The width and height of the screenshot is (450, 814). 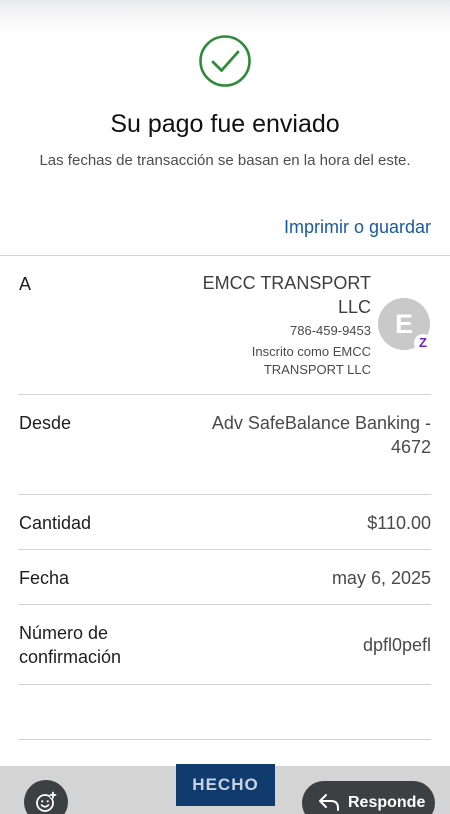 I want to click on from-account-value: Adv SafeBalance Banking - 4672, so click(x=321, y=435).